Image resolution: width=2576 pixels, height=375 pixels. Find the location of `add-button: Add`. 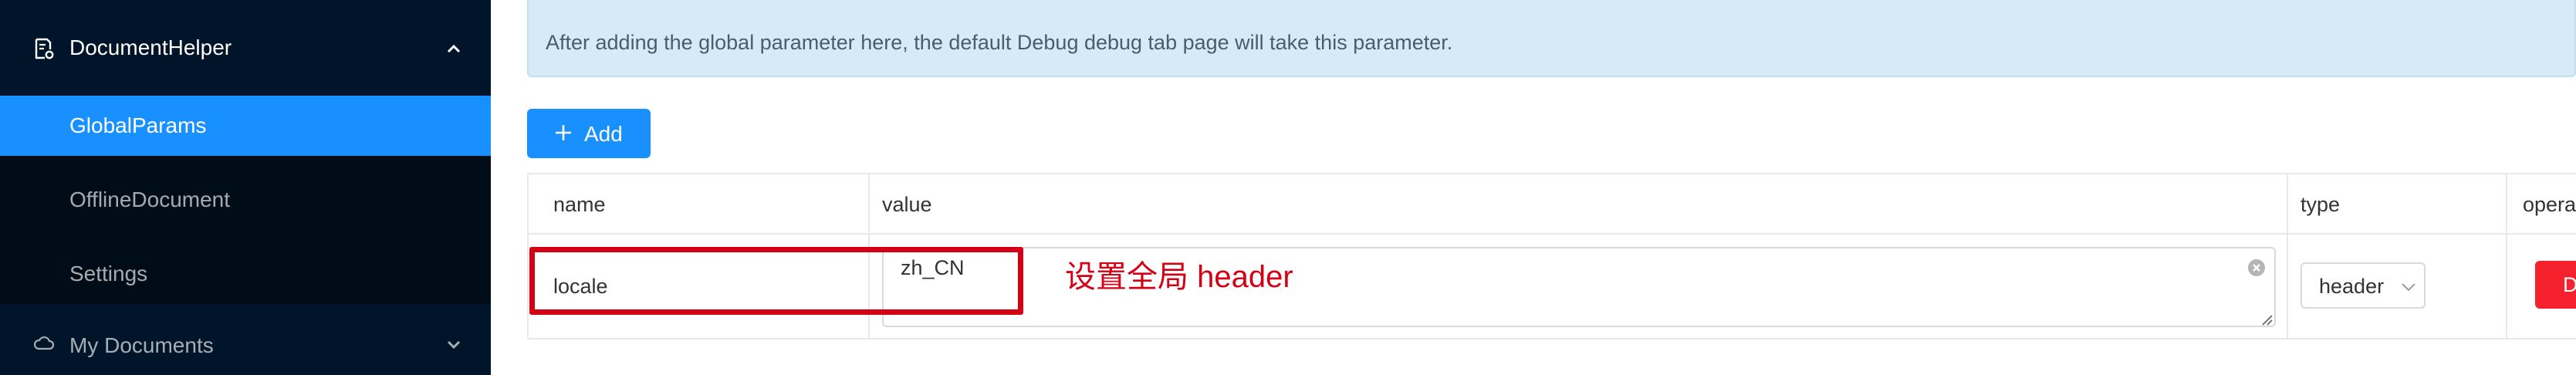

add-button: Add is located at coordinates (589, 133).